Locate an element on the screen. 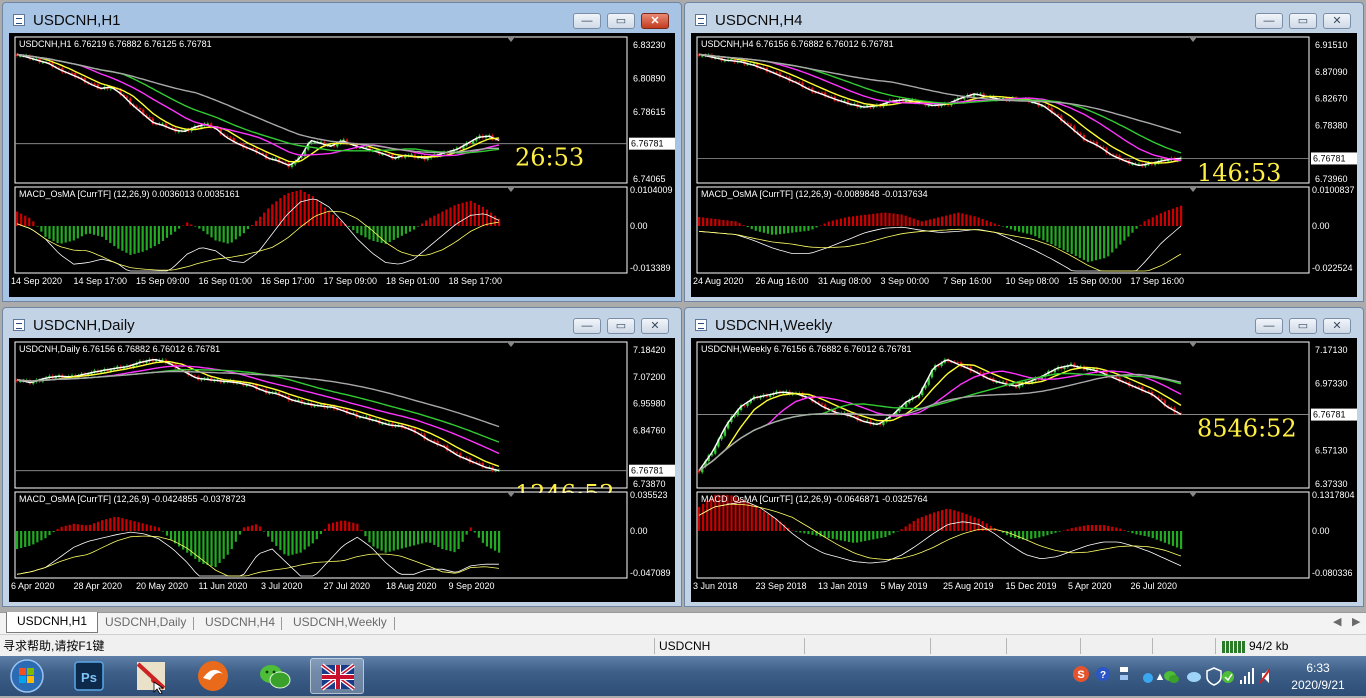 The image size is (1366, 698). tab-usdcnh-weekly: USDCNH,Weekly is located at coordinates (340, 623).